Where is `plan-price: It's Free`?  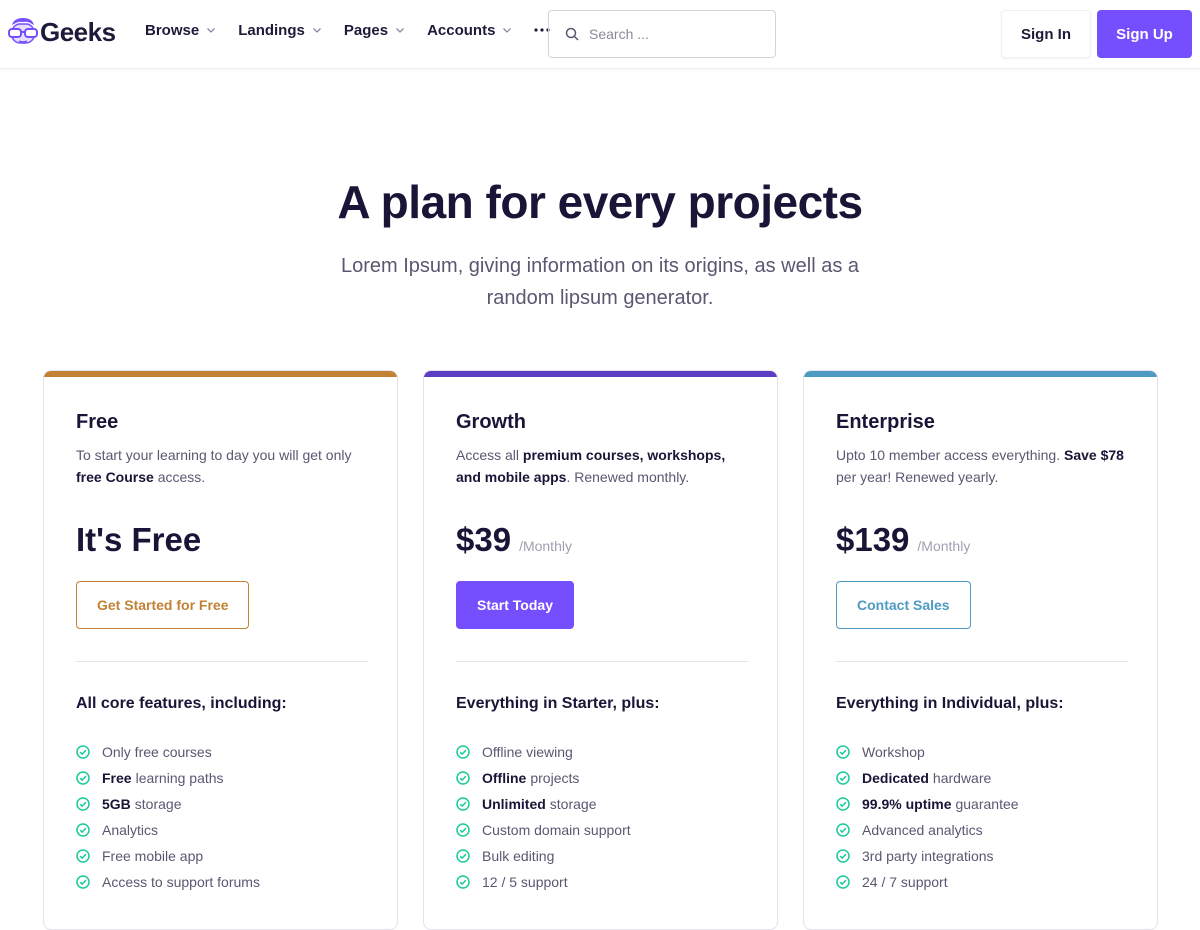 plan-price: It's Free is located at coordinates (139, 539).